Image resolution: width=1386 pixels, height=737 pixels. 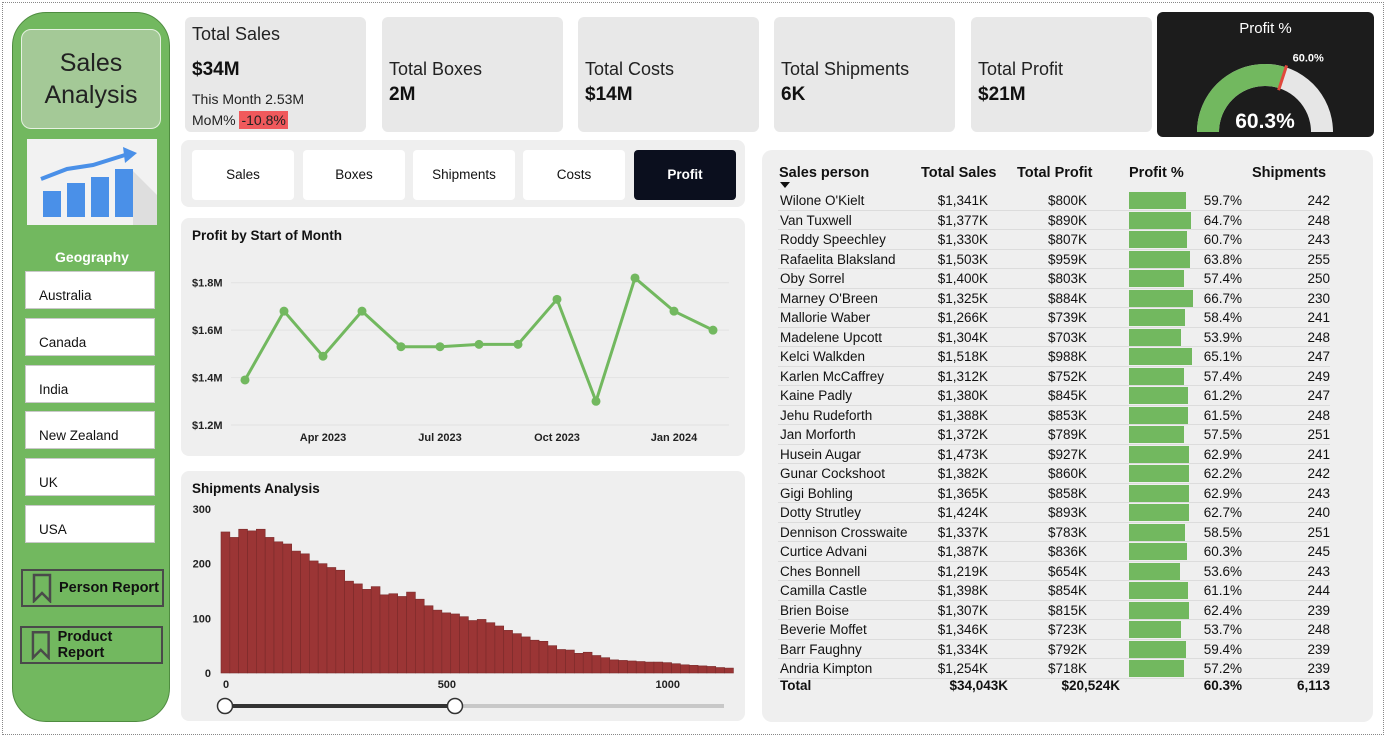 What do you see at coordinates (1054, 220) in the screenshot?
I see `table-row: Van Tuxwell $1,377K $890K 64.7% 248` at bounding box center [1054, 220].